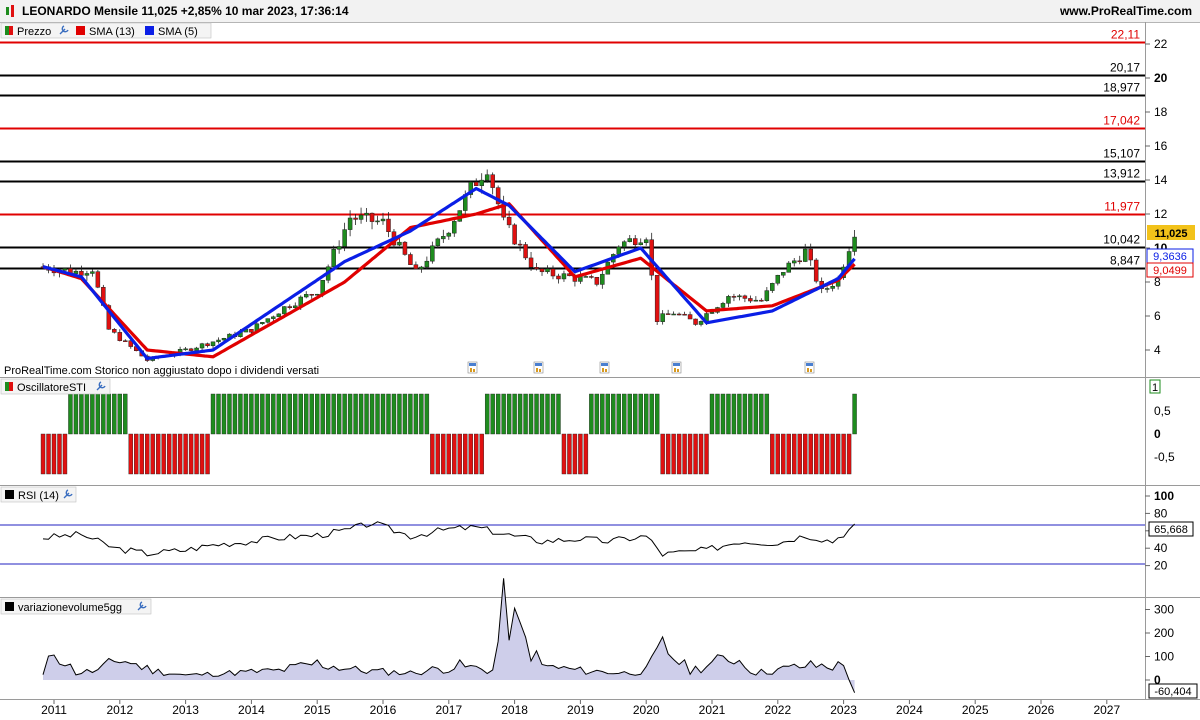 The width and height of the screenshot is (1200, 720). Describe the element at coordinates (1125, 261) in the screenshot. I see `level-label: 8,847` at that location.